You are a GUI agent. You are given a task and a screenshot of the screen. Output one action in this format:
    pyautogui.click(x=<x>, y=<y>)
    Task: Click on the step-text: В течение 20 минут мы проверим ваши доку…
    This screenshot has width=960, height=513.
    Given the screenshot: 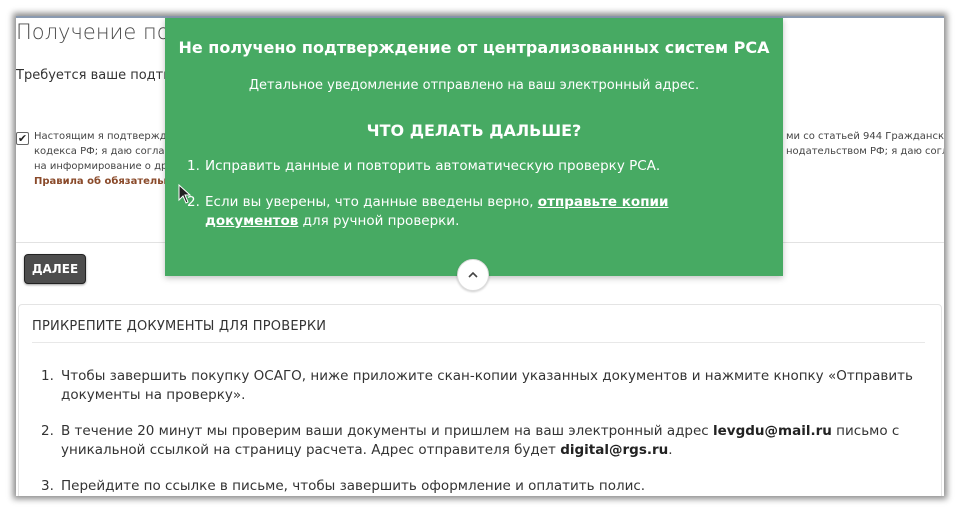 What is the action you would take?
    pyautogui.click(x=387, y=431)
    